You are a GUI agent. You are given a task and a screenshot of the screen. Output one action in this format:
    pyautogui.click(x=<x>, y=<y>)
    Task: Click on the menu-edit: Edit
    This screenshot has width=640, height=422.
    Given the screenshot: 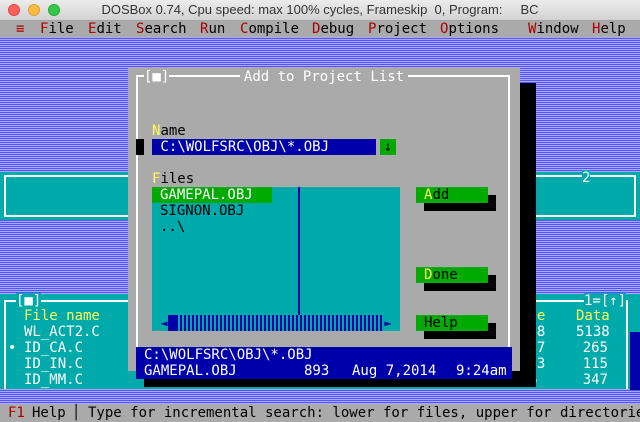 What is the action you would take?
    pyautogui.click(x=105, y=29)
    